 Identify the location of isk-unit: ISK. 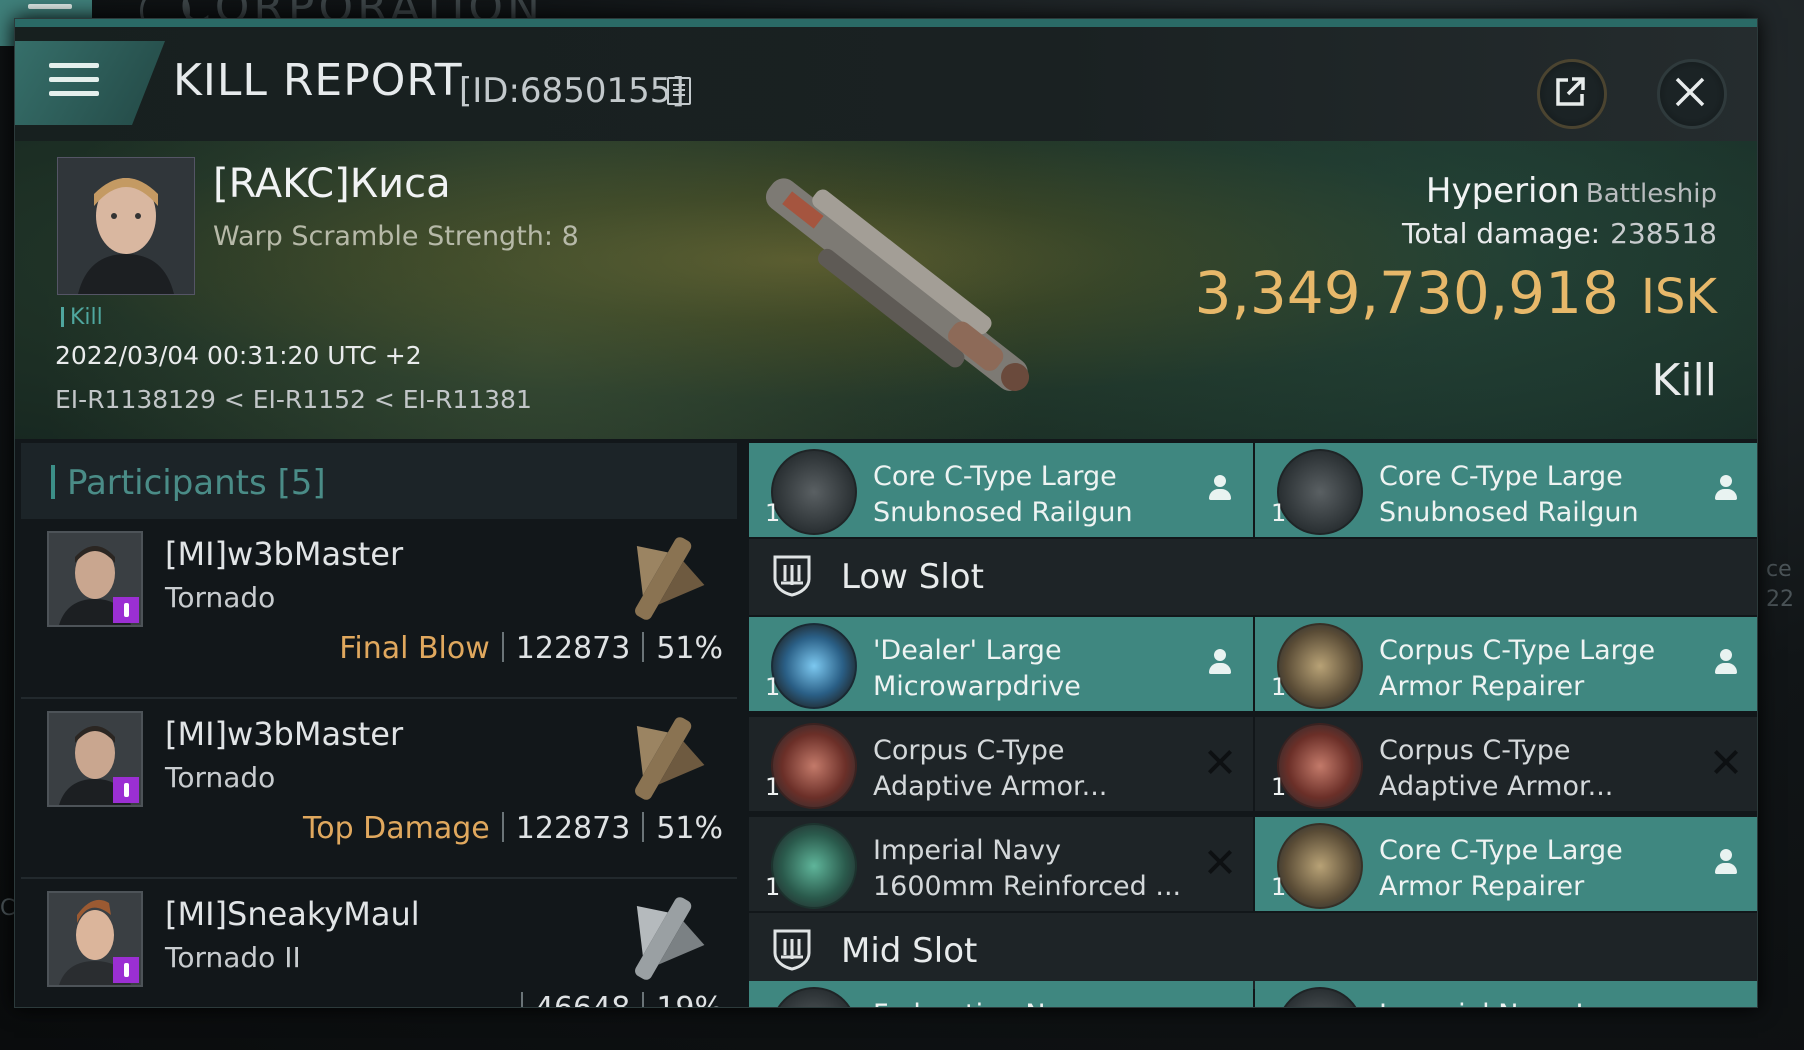
(1678, 297).